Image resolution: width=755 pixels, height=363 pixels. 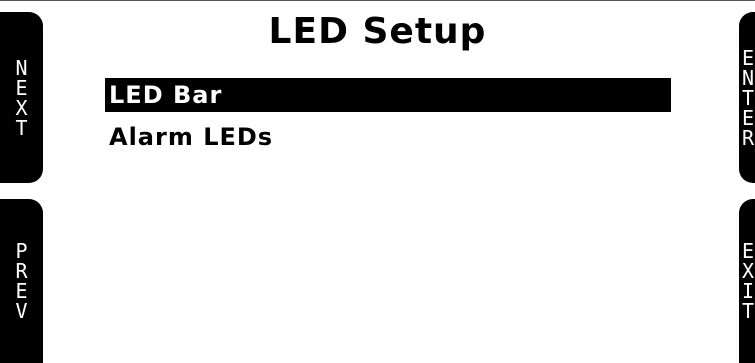 What do you see at coordinates (748, 137) in the screenshot?
I see `enter-letter: R` at bounding box center [748, 137].